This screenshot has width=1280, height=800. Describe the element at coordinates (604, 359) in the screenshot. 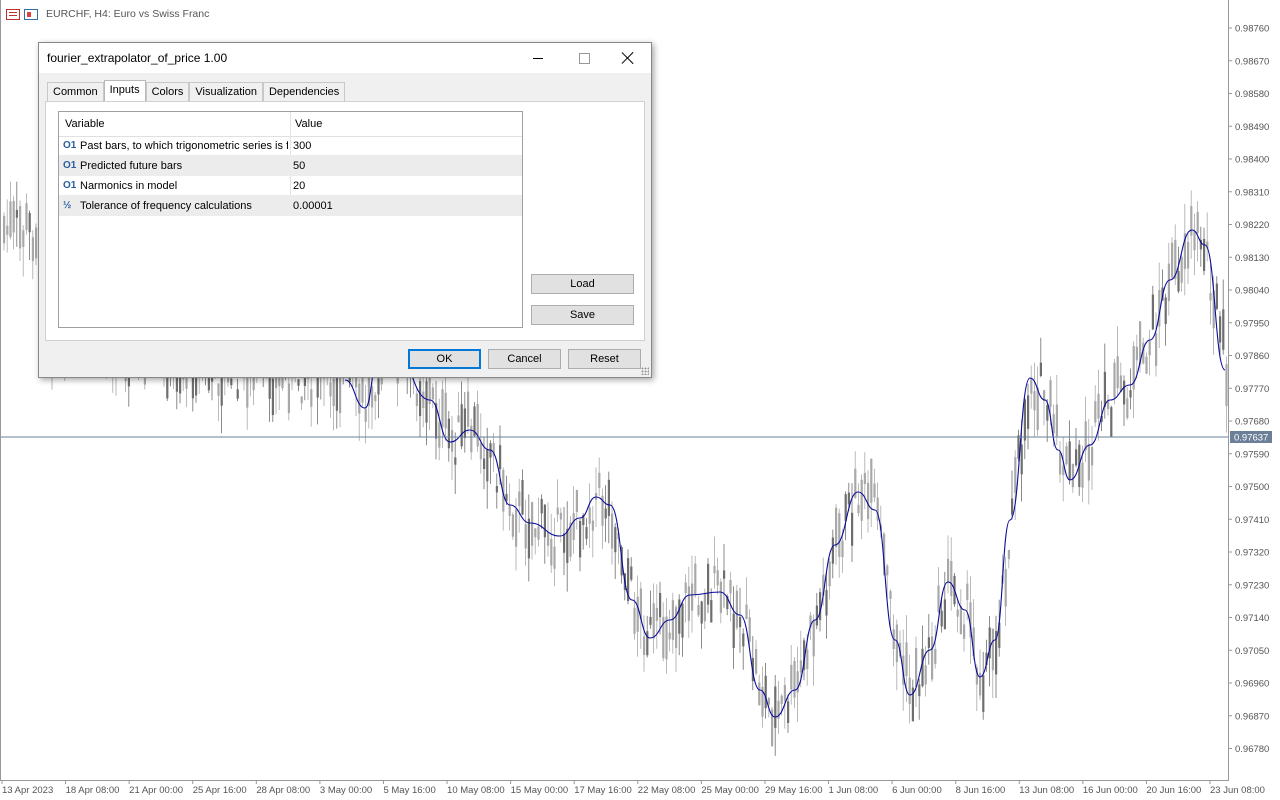

I see `reset-button: Reset` at that location.